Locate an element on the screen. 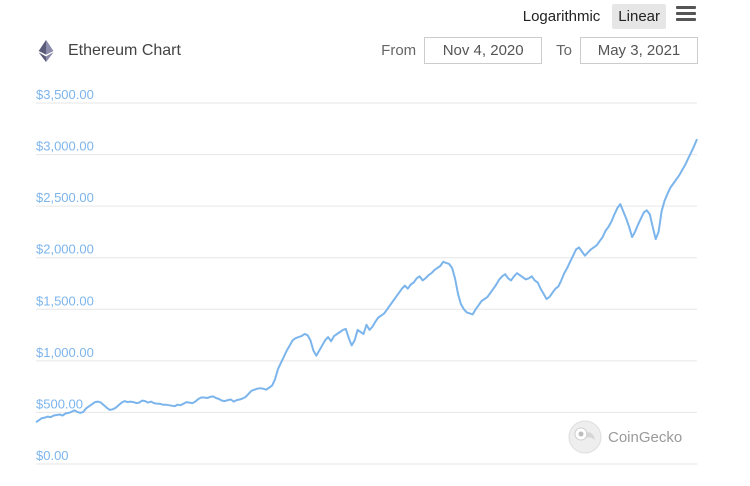 This screenshot has width=750, height=486. y-tick-label: $3,000.00 is located at coordinates (65, 146).